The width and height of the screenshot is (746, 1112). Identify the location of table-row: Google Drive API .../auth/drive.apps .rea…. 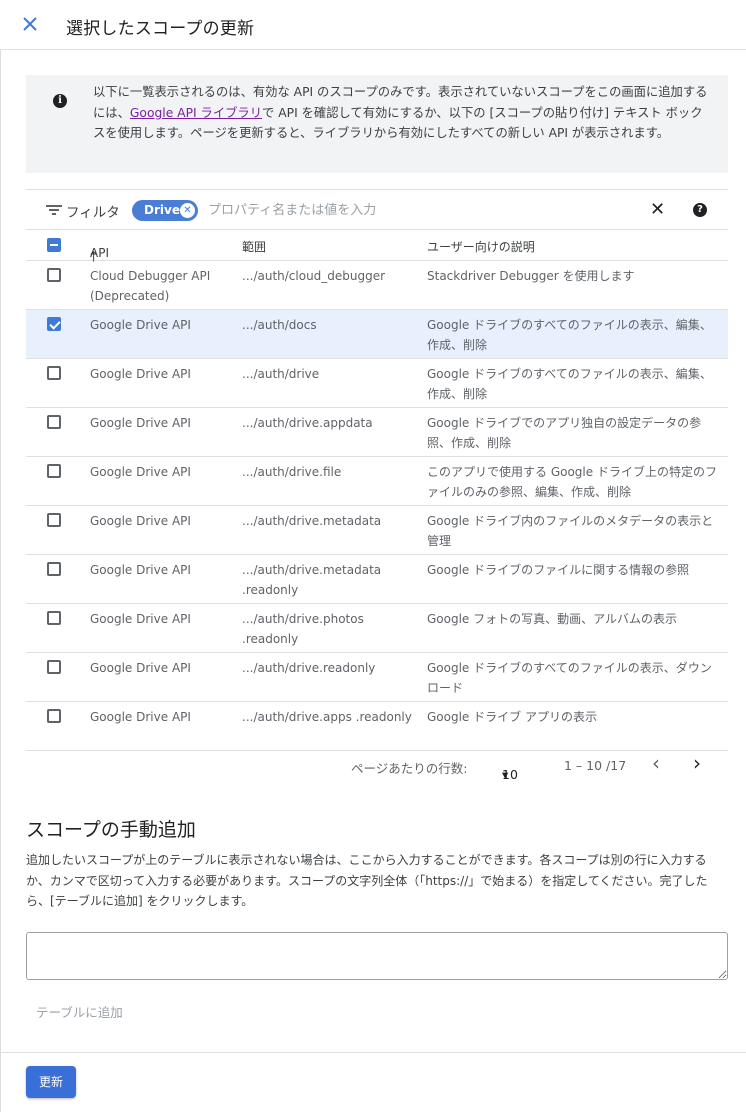
(377, 726).